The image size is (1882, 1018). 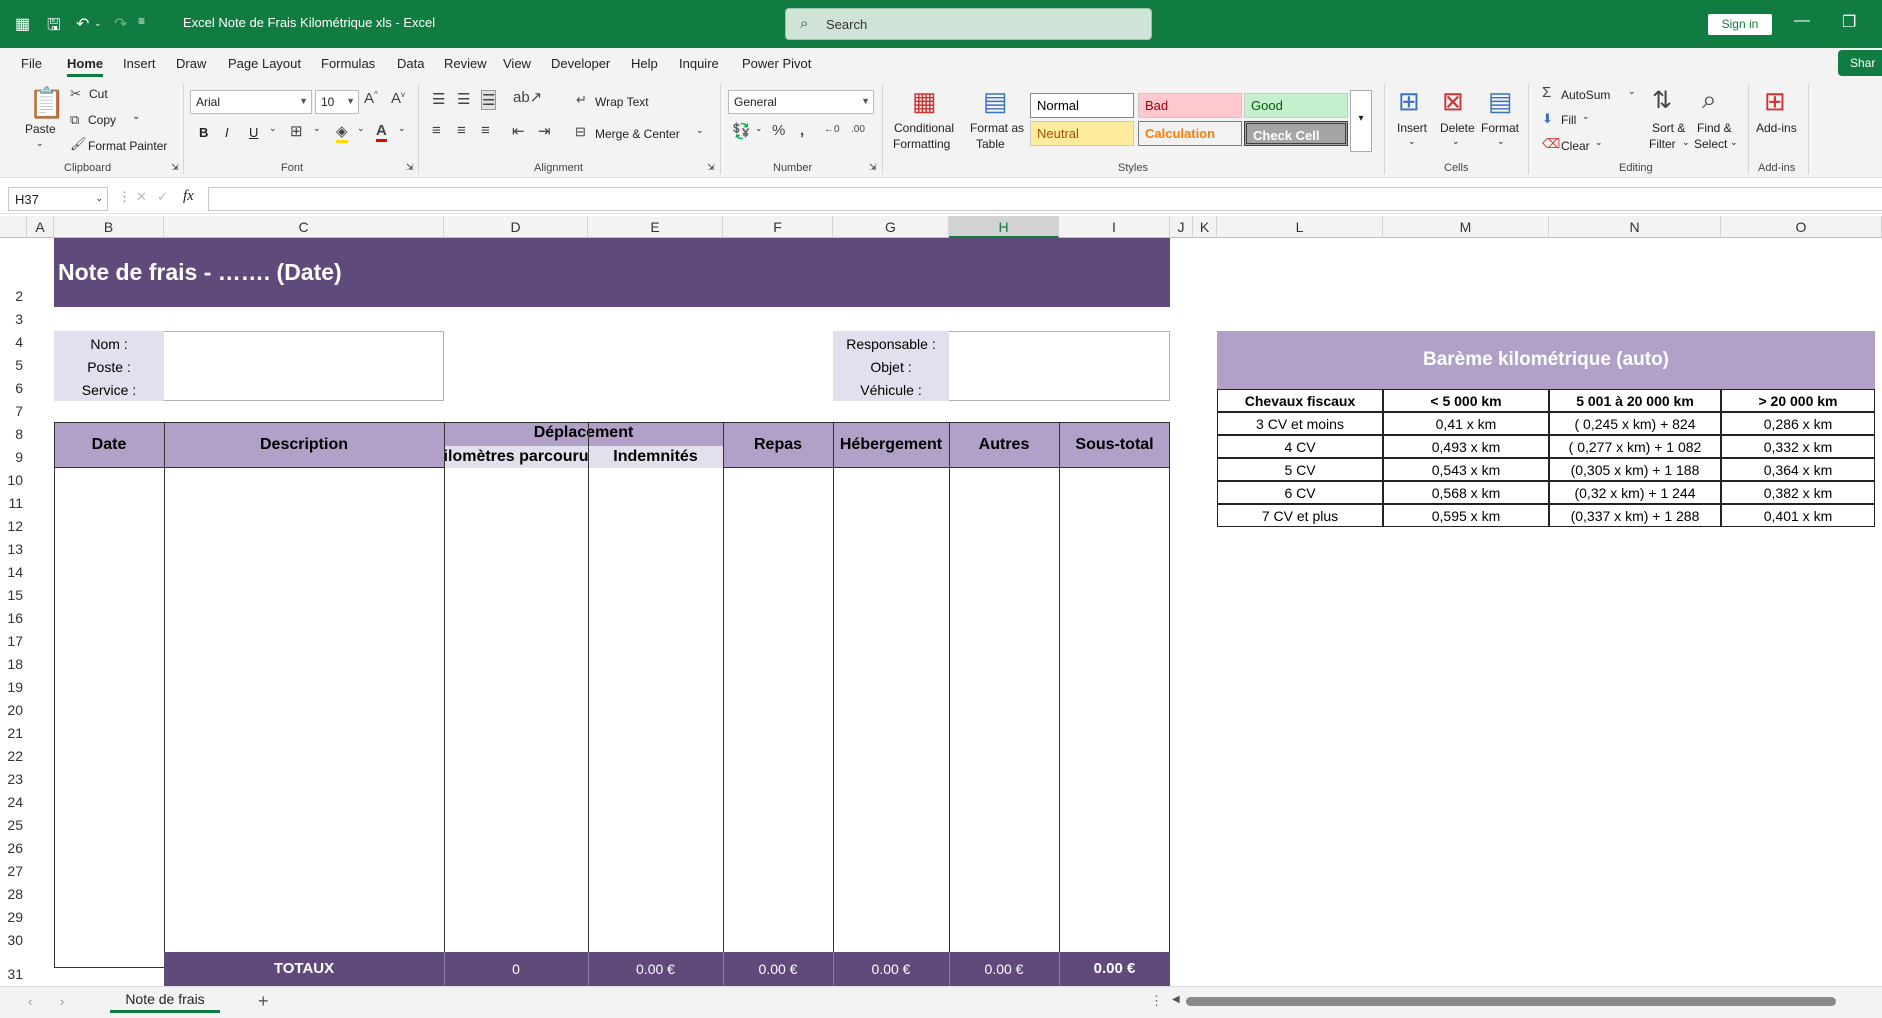 What do you see at coordinates (141, 197) in the screenshot?
I see `cancel-entry-icon: ✕` at bounding box center [141, 197].